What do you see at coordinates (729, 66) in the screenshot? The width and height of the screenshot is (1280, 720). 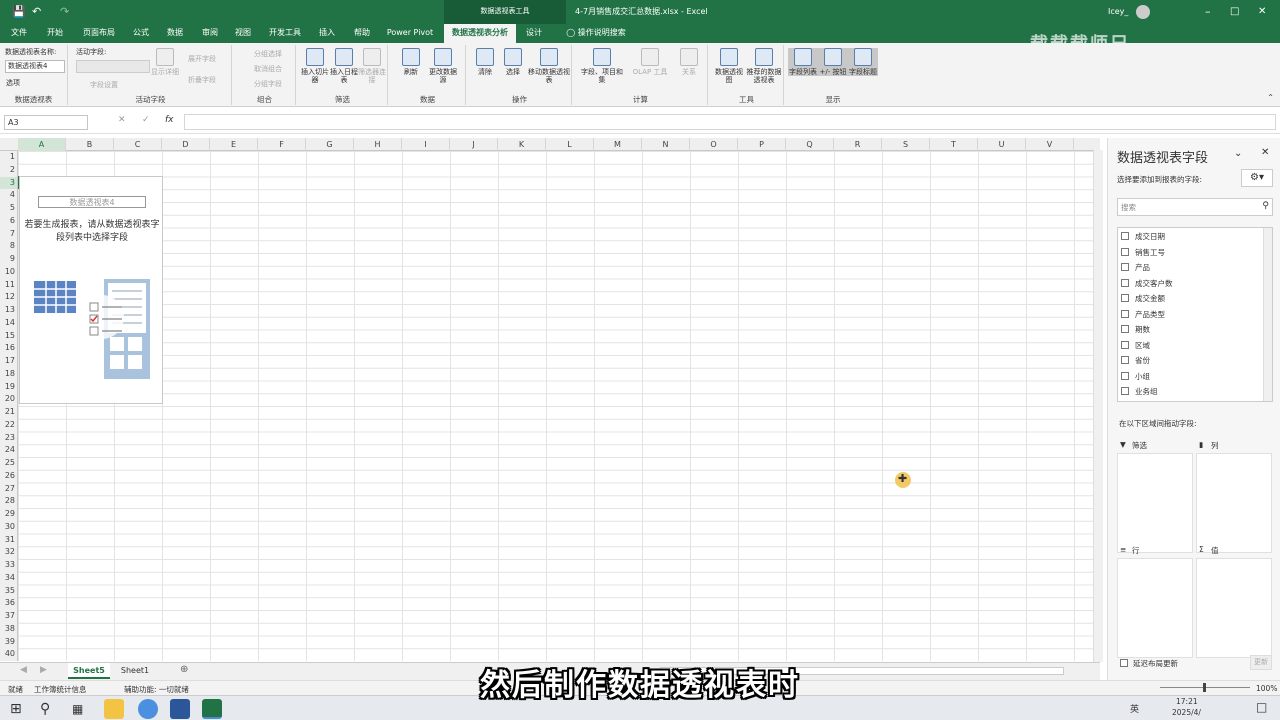 I see `pivotchart-button: 数据透视图` at bounding box center [729, 66].